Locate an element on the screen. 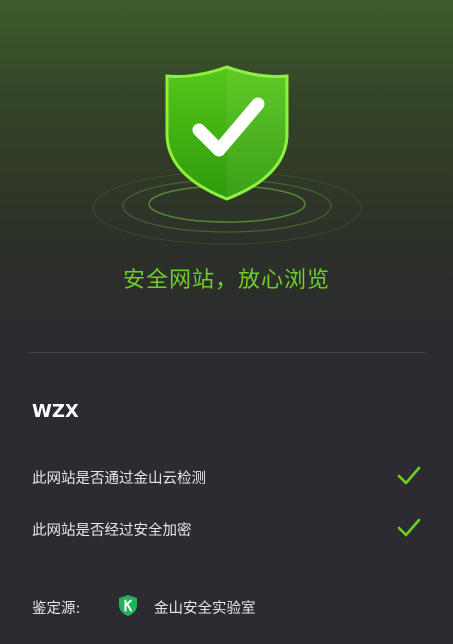  shield-check-icon is located at coordinates (227, 133).